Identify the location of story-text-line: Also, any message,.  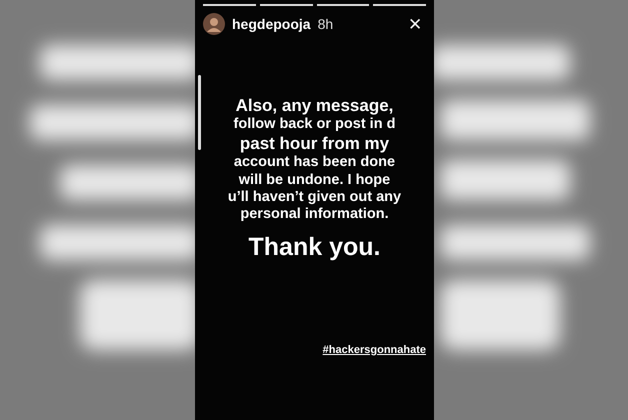
(315, 106).